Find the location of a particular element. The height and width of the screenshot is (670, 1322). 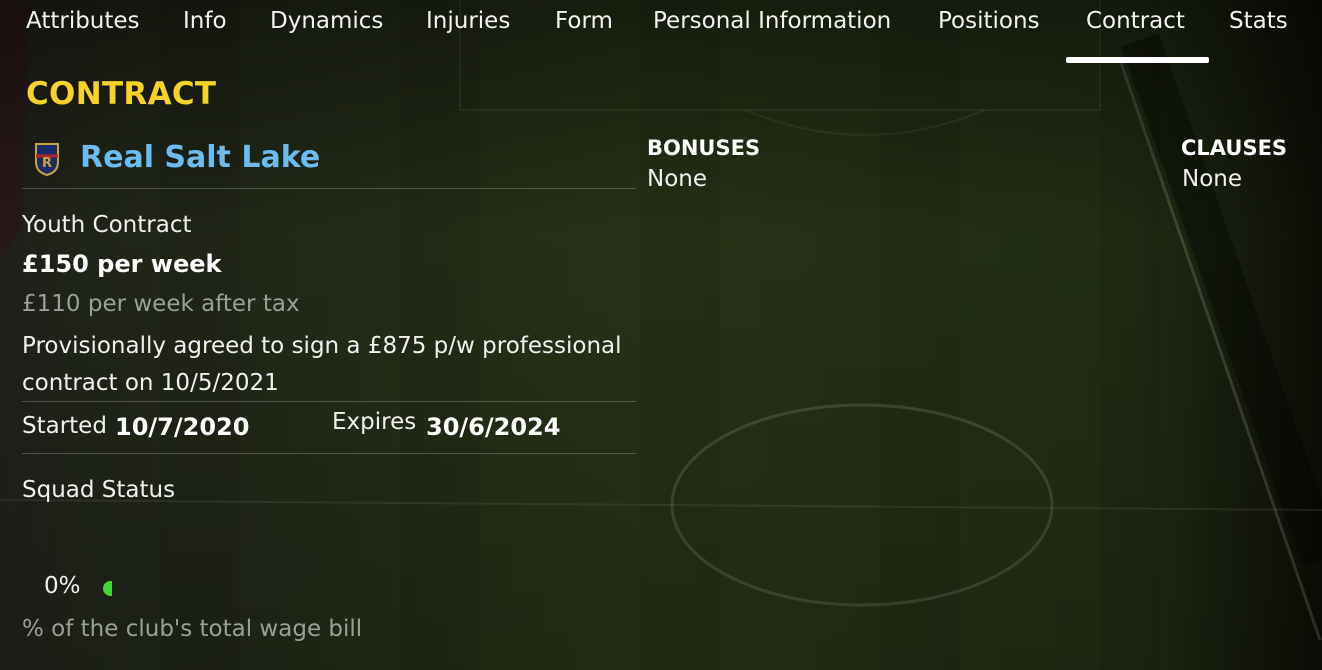

bonuses-value: None is located at coordinates (677, 179).